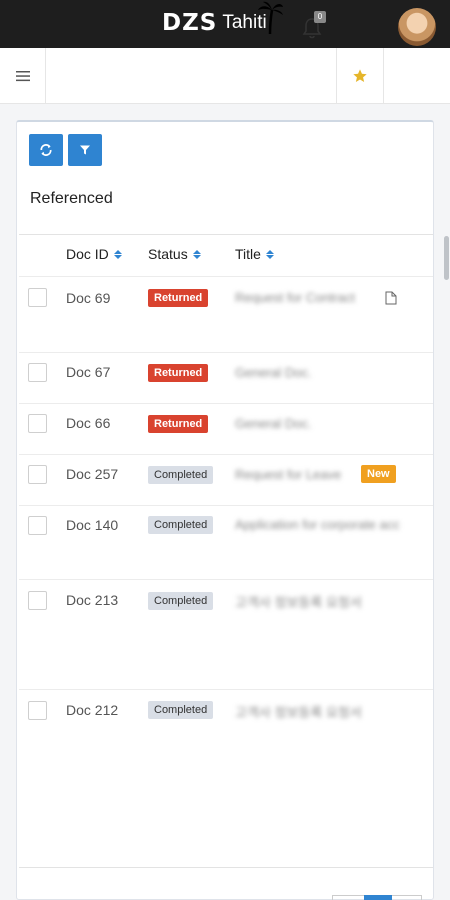 Image resolution: width=450 pixels, height=900 pixels. Describe the element at coordinates (391, 298) in the screenshot. I see `document-icon` at that location.